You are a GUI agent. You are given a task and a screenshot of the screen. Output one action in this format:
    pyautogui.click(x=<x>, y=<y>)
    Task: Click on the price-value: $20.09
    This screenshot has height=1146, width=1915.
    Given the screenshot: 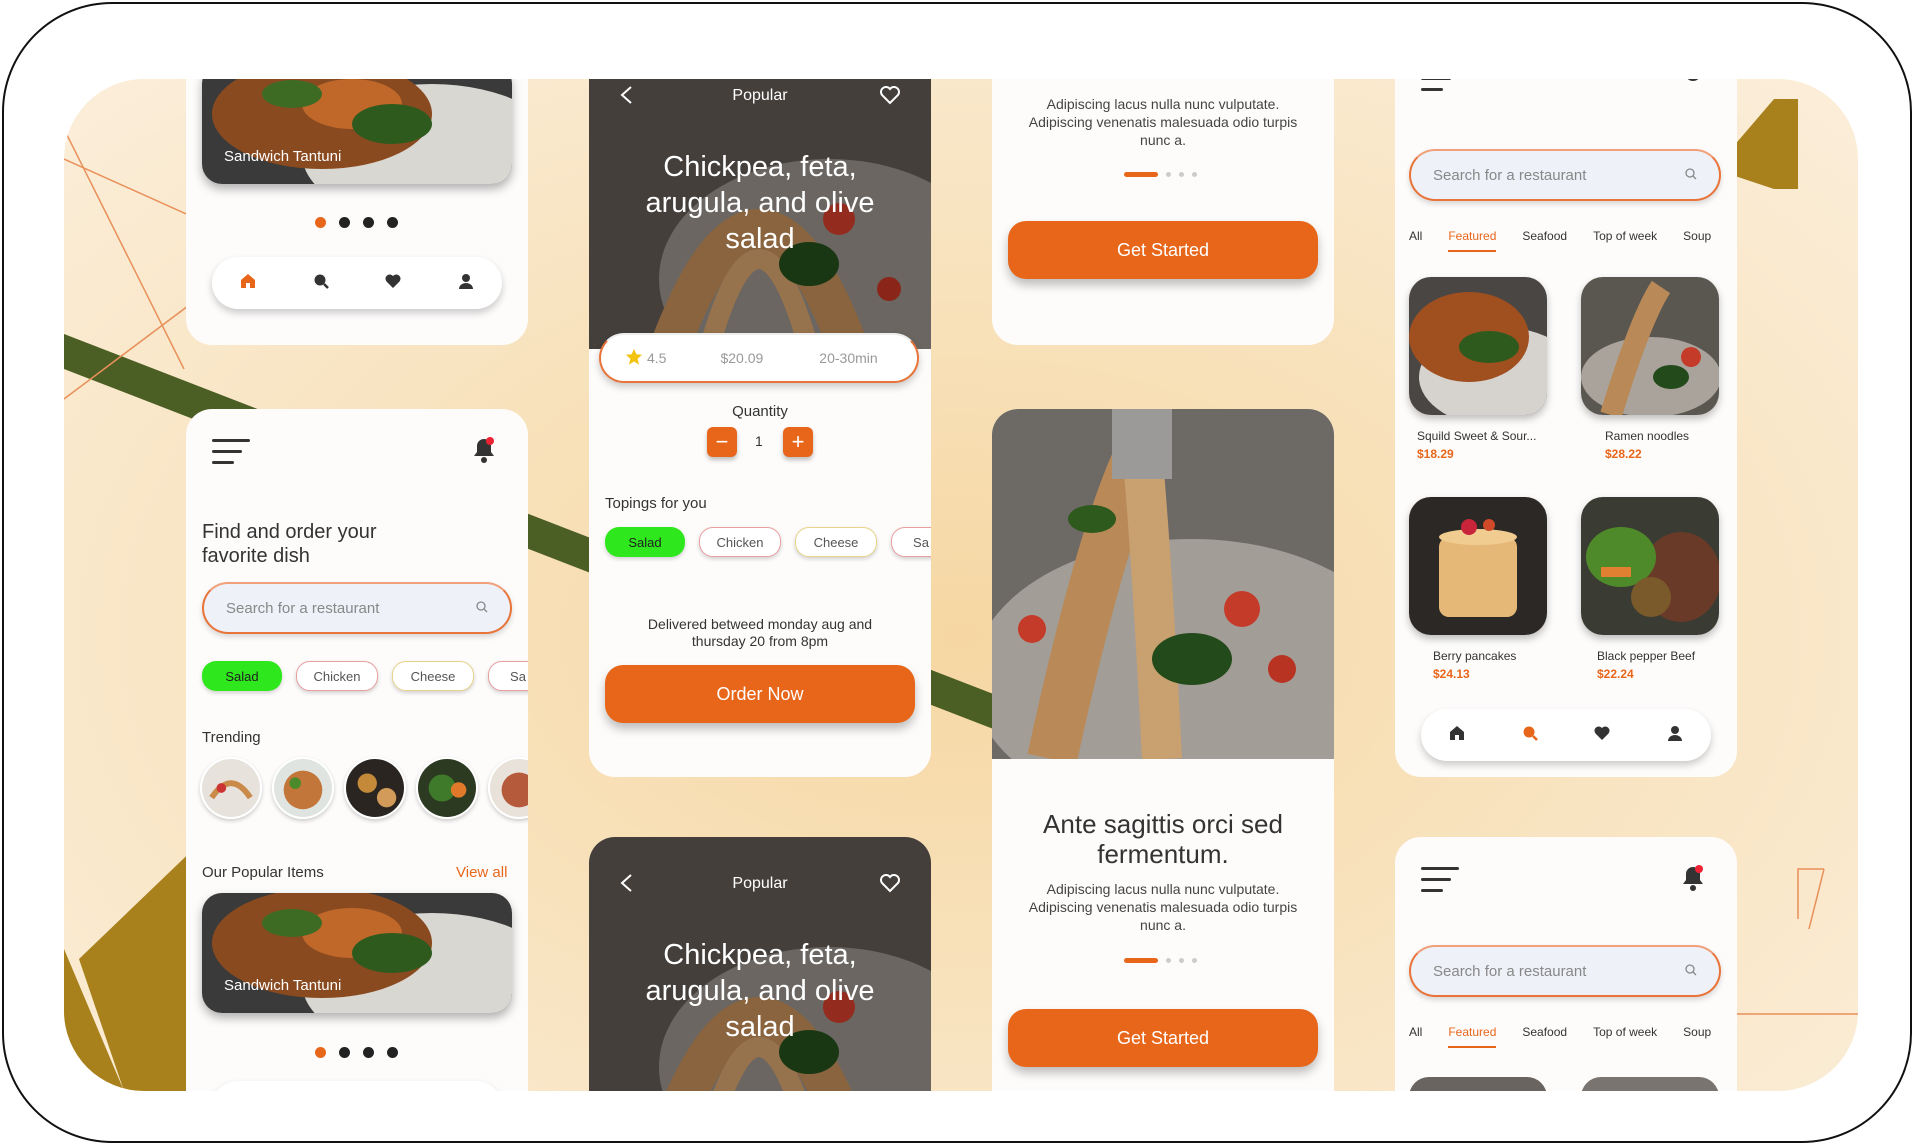 What is the action you would take?
    pyautogui.click(x=742, y=358)
    